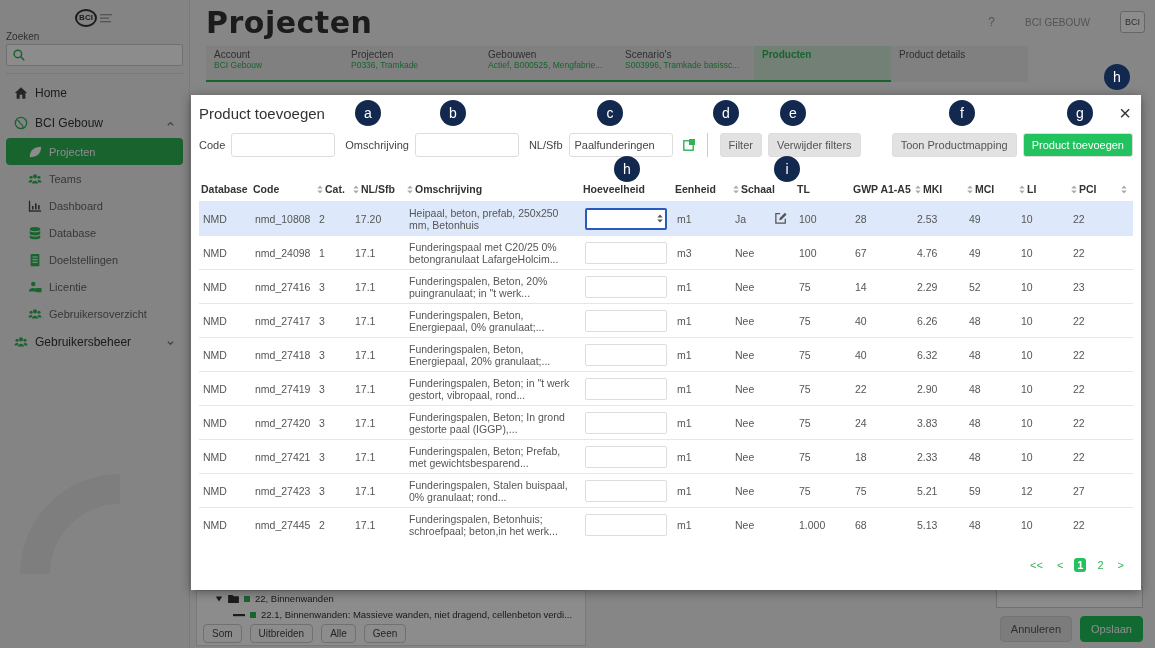 This screenshot has height=648, width=1155. What do you see at coordinates (666, 354) in the screenshot?
I see `table-row: NMD nmd_27418 3 17.1 Funderingspalen, Beton, Energiepaal, 20% granulaat;... m1 Nee 75 40 6.32 48 10 22` at bounding box center [666, 354].